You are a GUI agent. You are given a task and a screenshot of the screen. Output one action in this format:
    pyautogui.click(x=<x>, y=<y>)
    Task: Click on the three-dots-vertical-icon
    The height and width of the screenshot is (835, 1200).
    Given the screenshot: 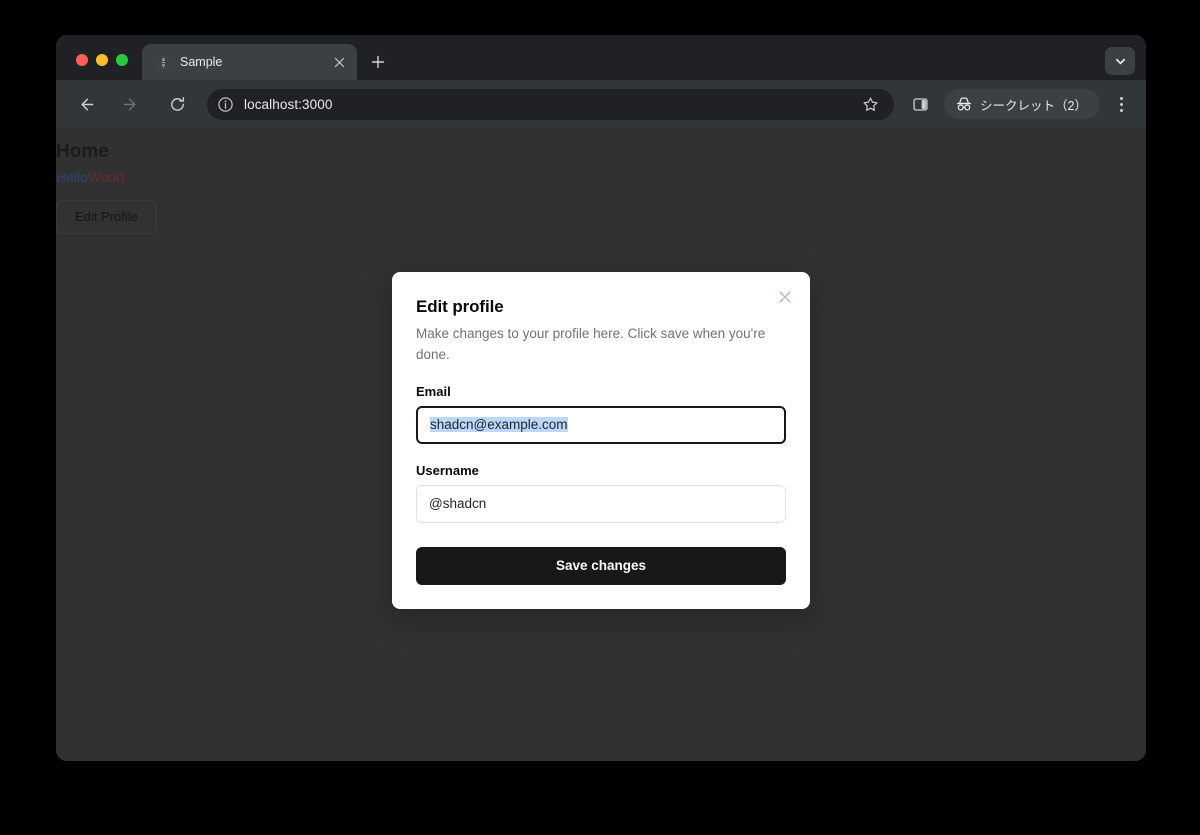 What is the action you would take?
    pyautogui.click(x=1121, y=104)
    